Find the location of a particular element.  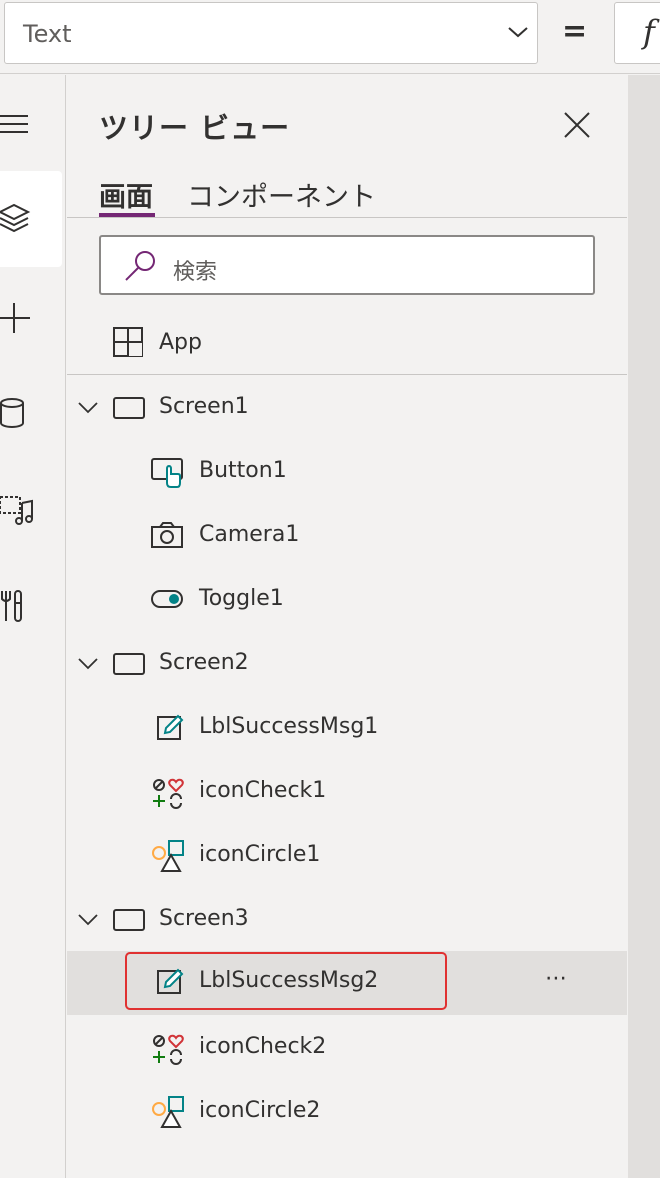

tree-item-screen3: Screen3 is located at coordinates (347, 921).